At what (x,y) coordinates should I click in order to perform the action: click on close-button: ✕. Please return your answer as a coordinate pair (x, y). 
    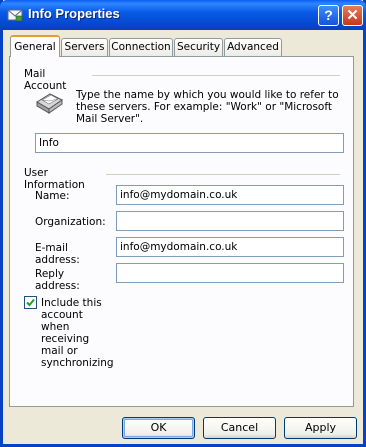
    Looking at the image, I should click on (352, 15).